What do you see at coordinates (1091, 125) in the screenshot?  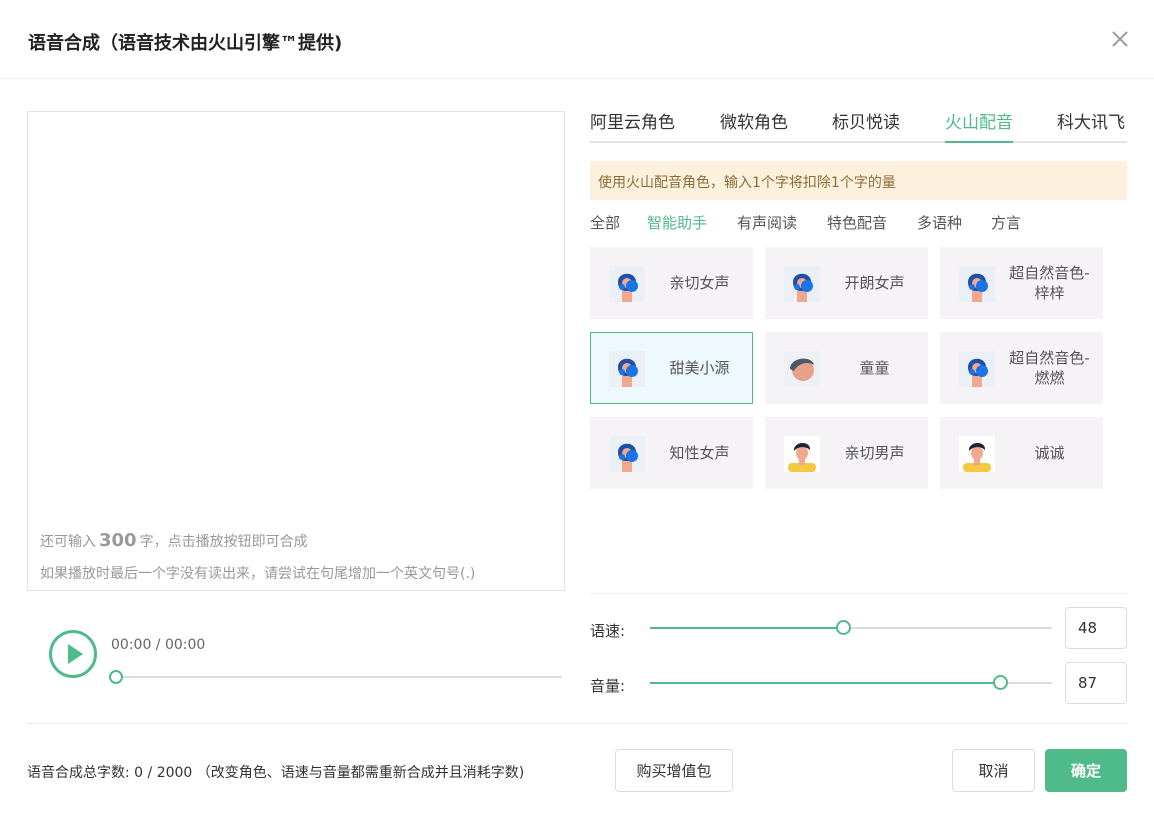 I see `tab-iflytek: 科大讯飞` at bounding box center [1091, 125].